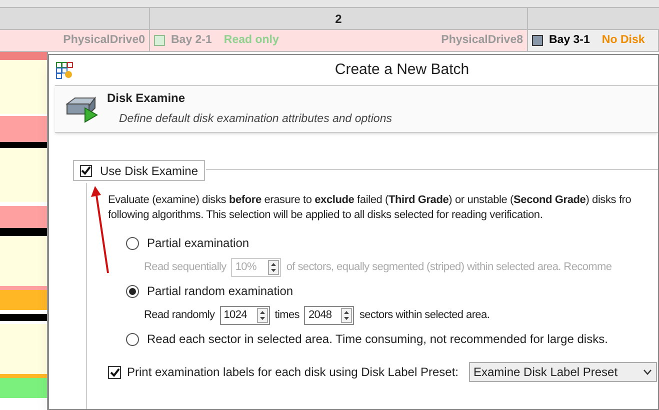  What do you see at coordinates (569, 40) in the screenshot?
I see `bay-name: Bay 3-1` at bounding box center [569, 40].